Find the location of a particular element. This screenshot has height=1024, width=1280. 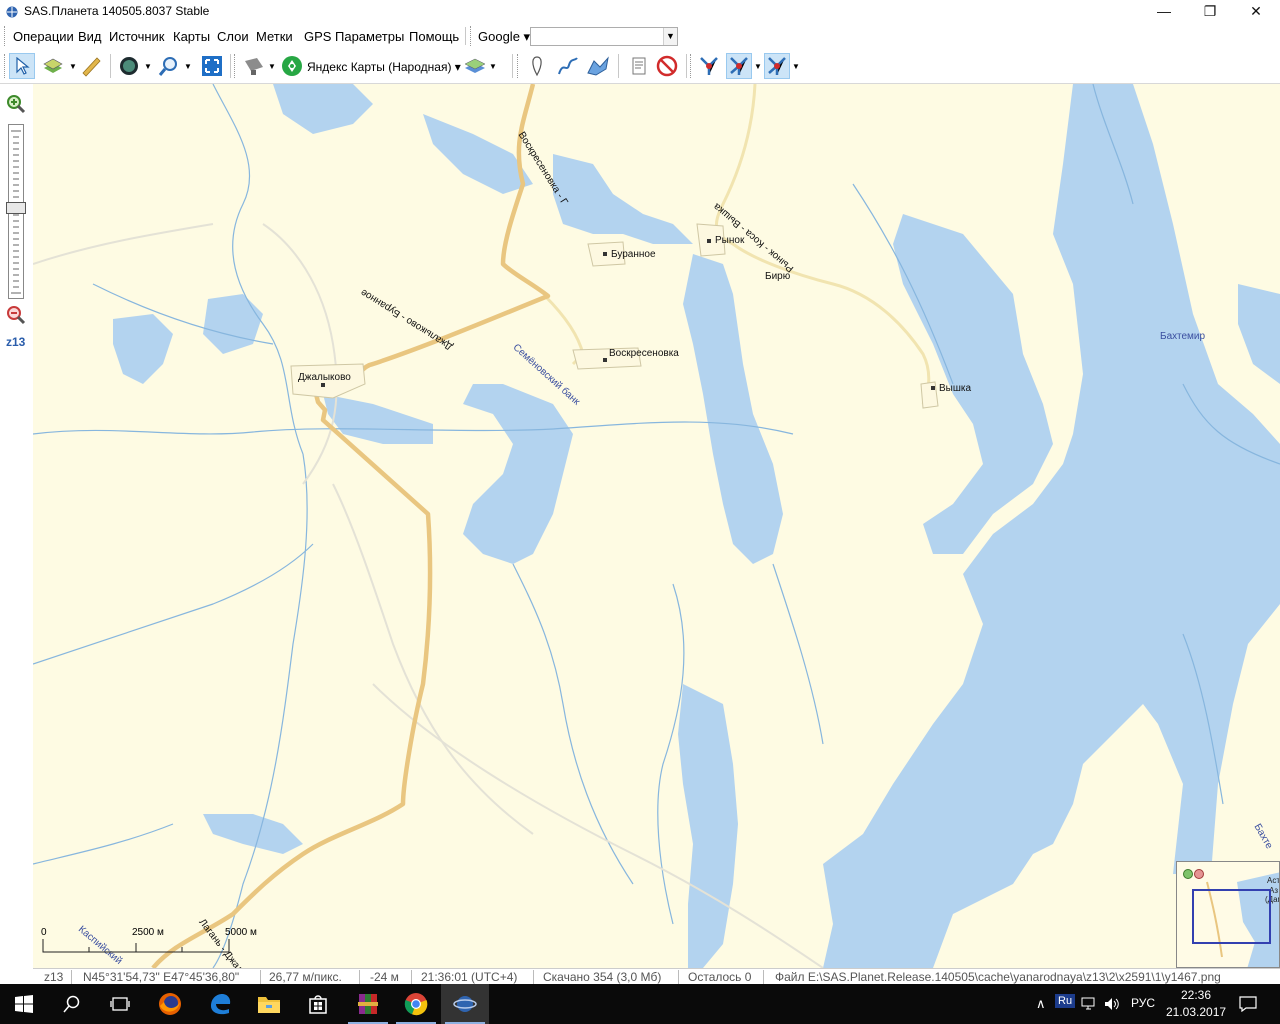

menu-source: Источник is located at coordinates (137, 36).